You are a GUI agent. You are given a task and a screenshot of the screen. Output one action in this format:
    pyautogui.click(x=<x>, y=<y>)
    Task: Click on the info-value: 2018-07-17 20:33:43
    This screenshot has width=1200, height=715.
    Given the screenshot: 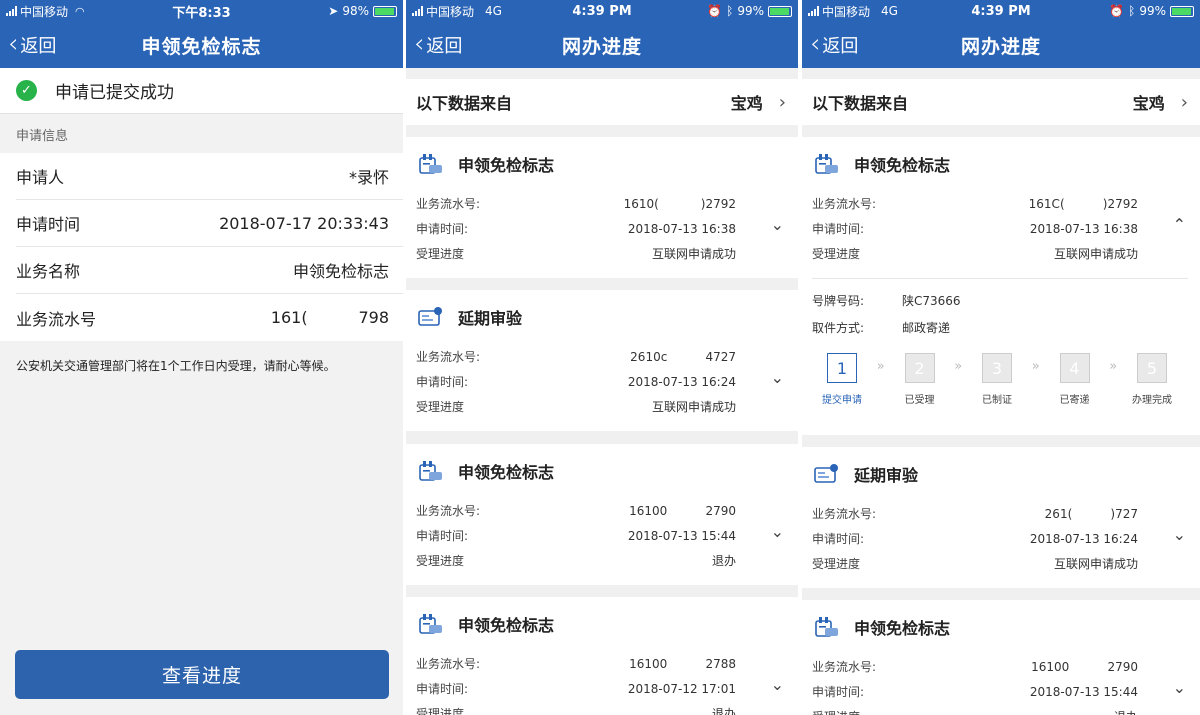 What is the action you would take?
    pyautogui.click(x=304, y=223)
    